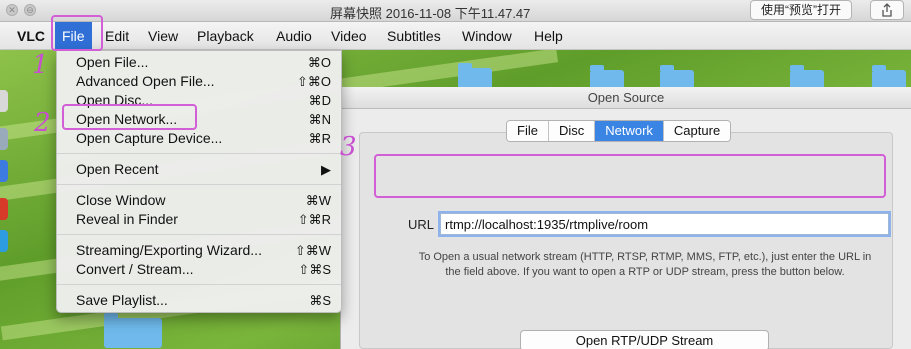 Image resolution: width=911 pixels, height=349 pixels. Describe the element at coordinates (121, 200) in the screenshot. I see `menu-item-label: Close Window` at that location.